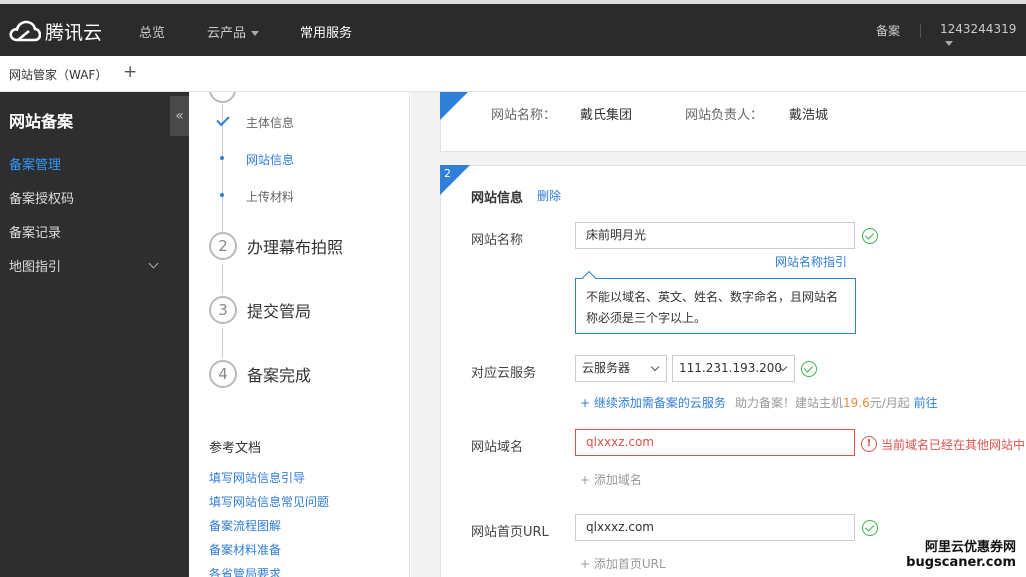 This screenshot has height=577, width=1026. What do you see at coordinates (130, 72) in the screenshot?
I see `add-tab-button: +` at bounding box center [130, 72].